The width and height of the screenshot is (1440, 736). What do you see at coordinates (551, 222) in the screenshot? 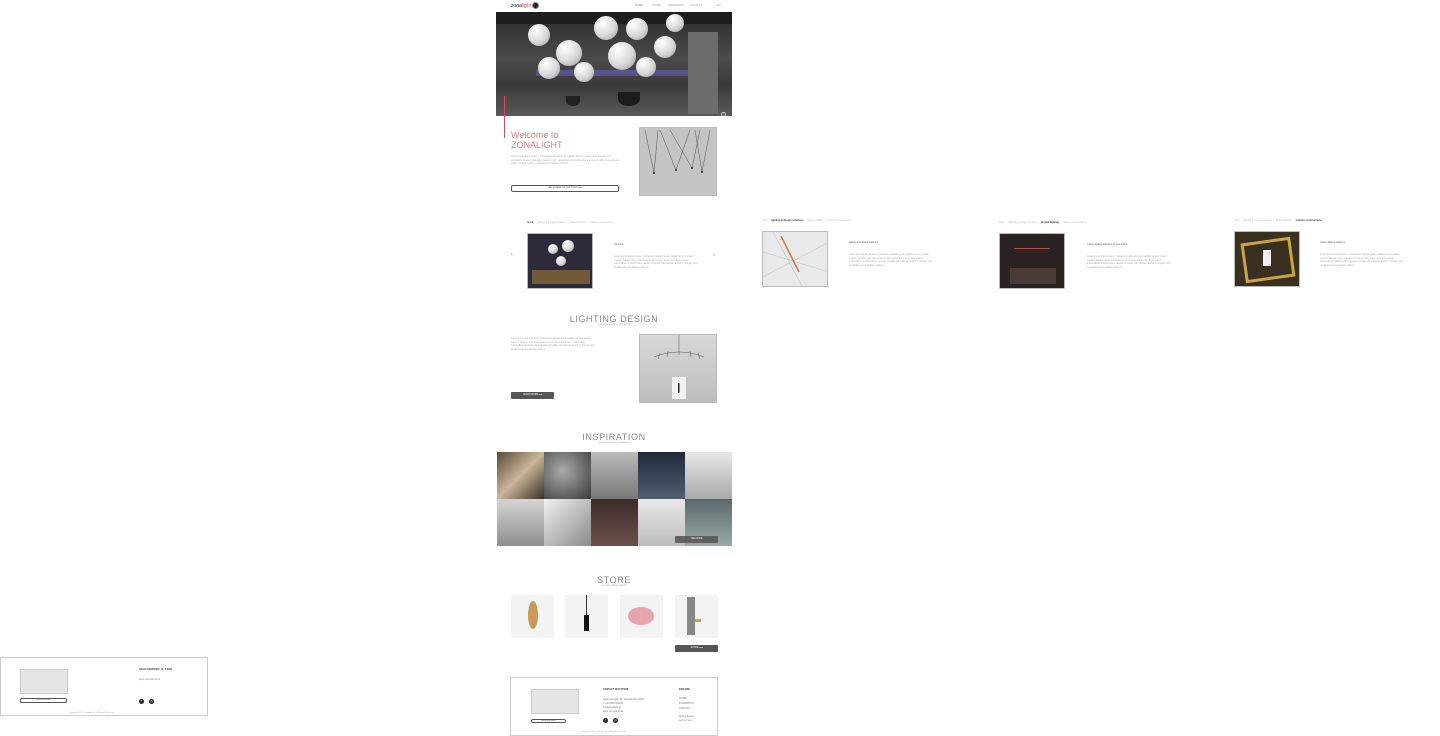
I see `tab-lighting-design: lighting & design solutions` at bounding box center [551, 222].